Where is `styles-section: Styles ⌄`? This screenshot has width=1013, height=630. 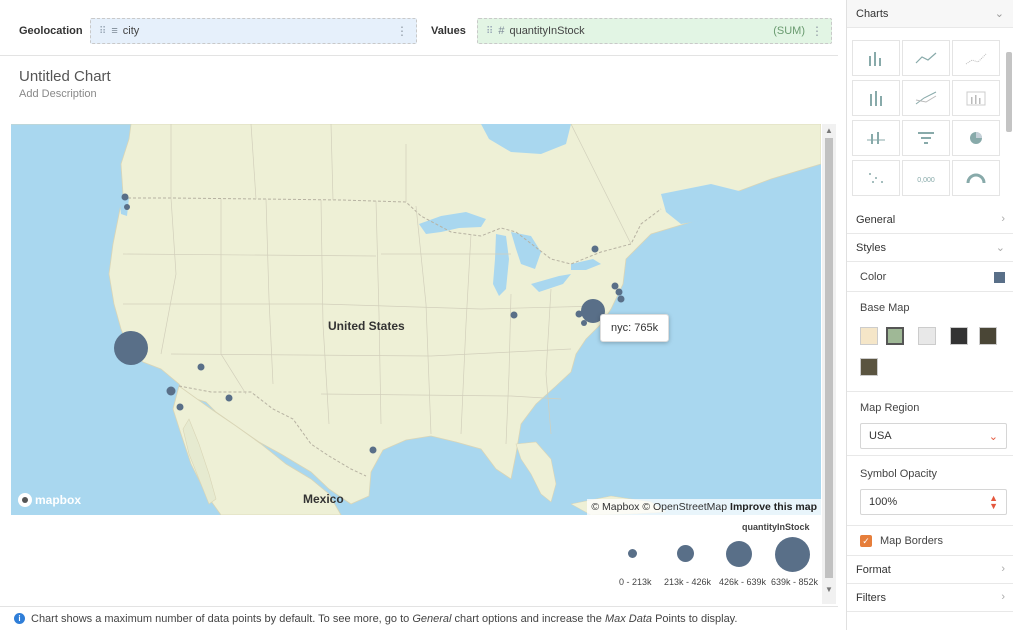
styles-section: Styles ⌄ is located at coordinates (930, 248).